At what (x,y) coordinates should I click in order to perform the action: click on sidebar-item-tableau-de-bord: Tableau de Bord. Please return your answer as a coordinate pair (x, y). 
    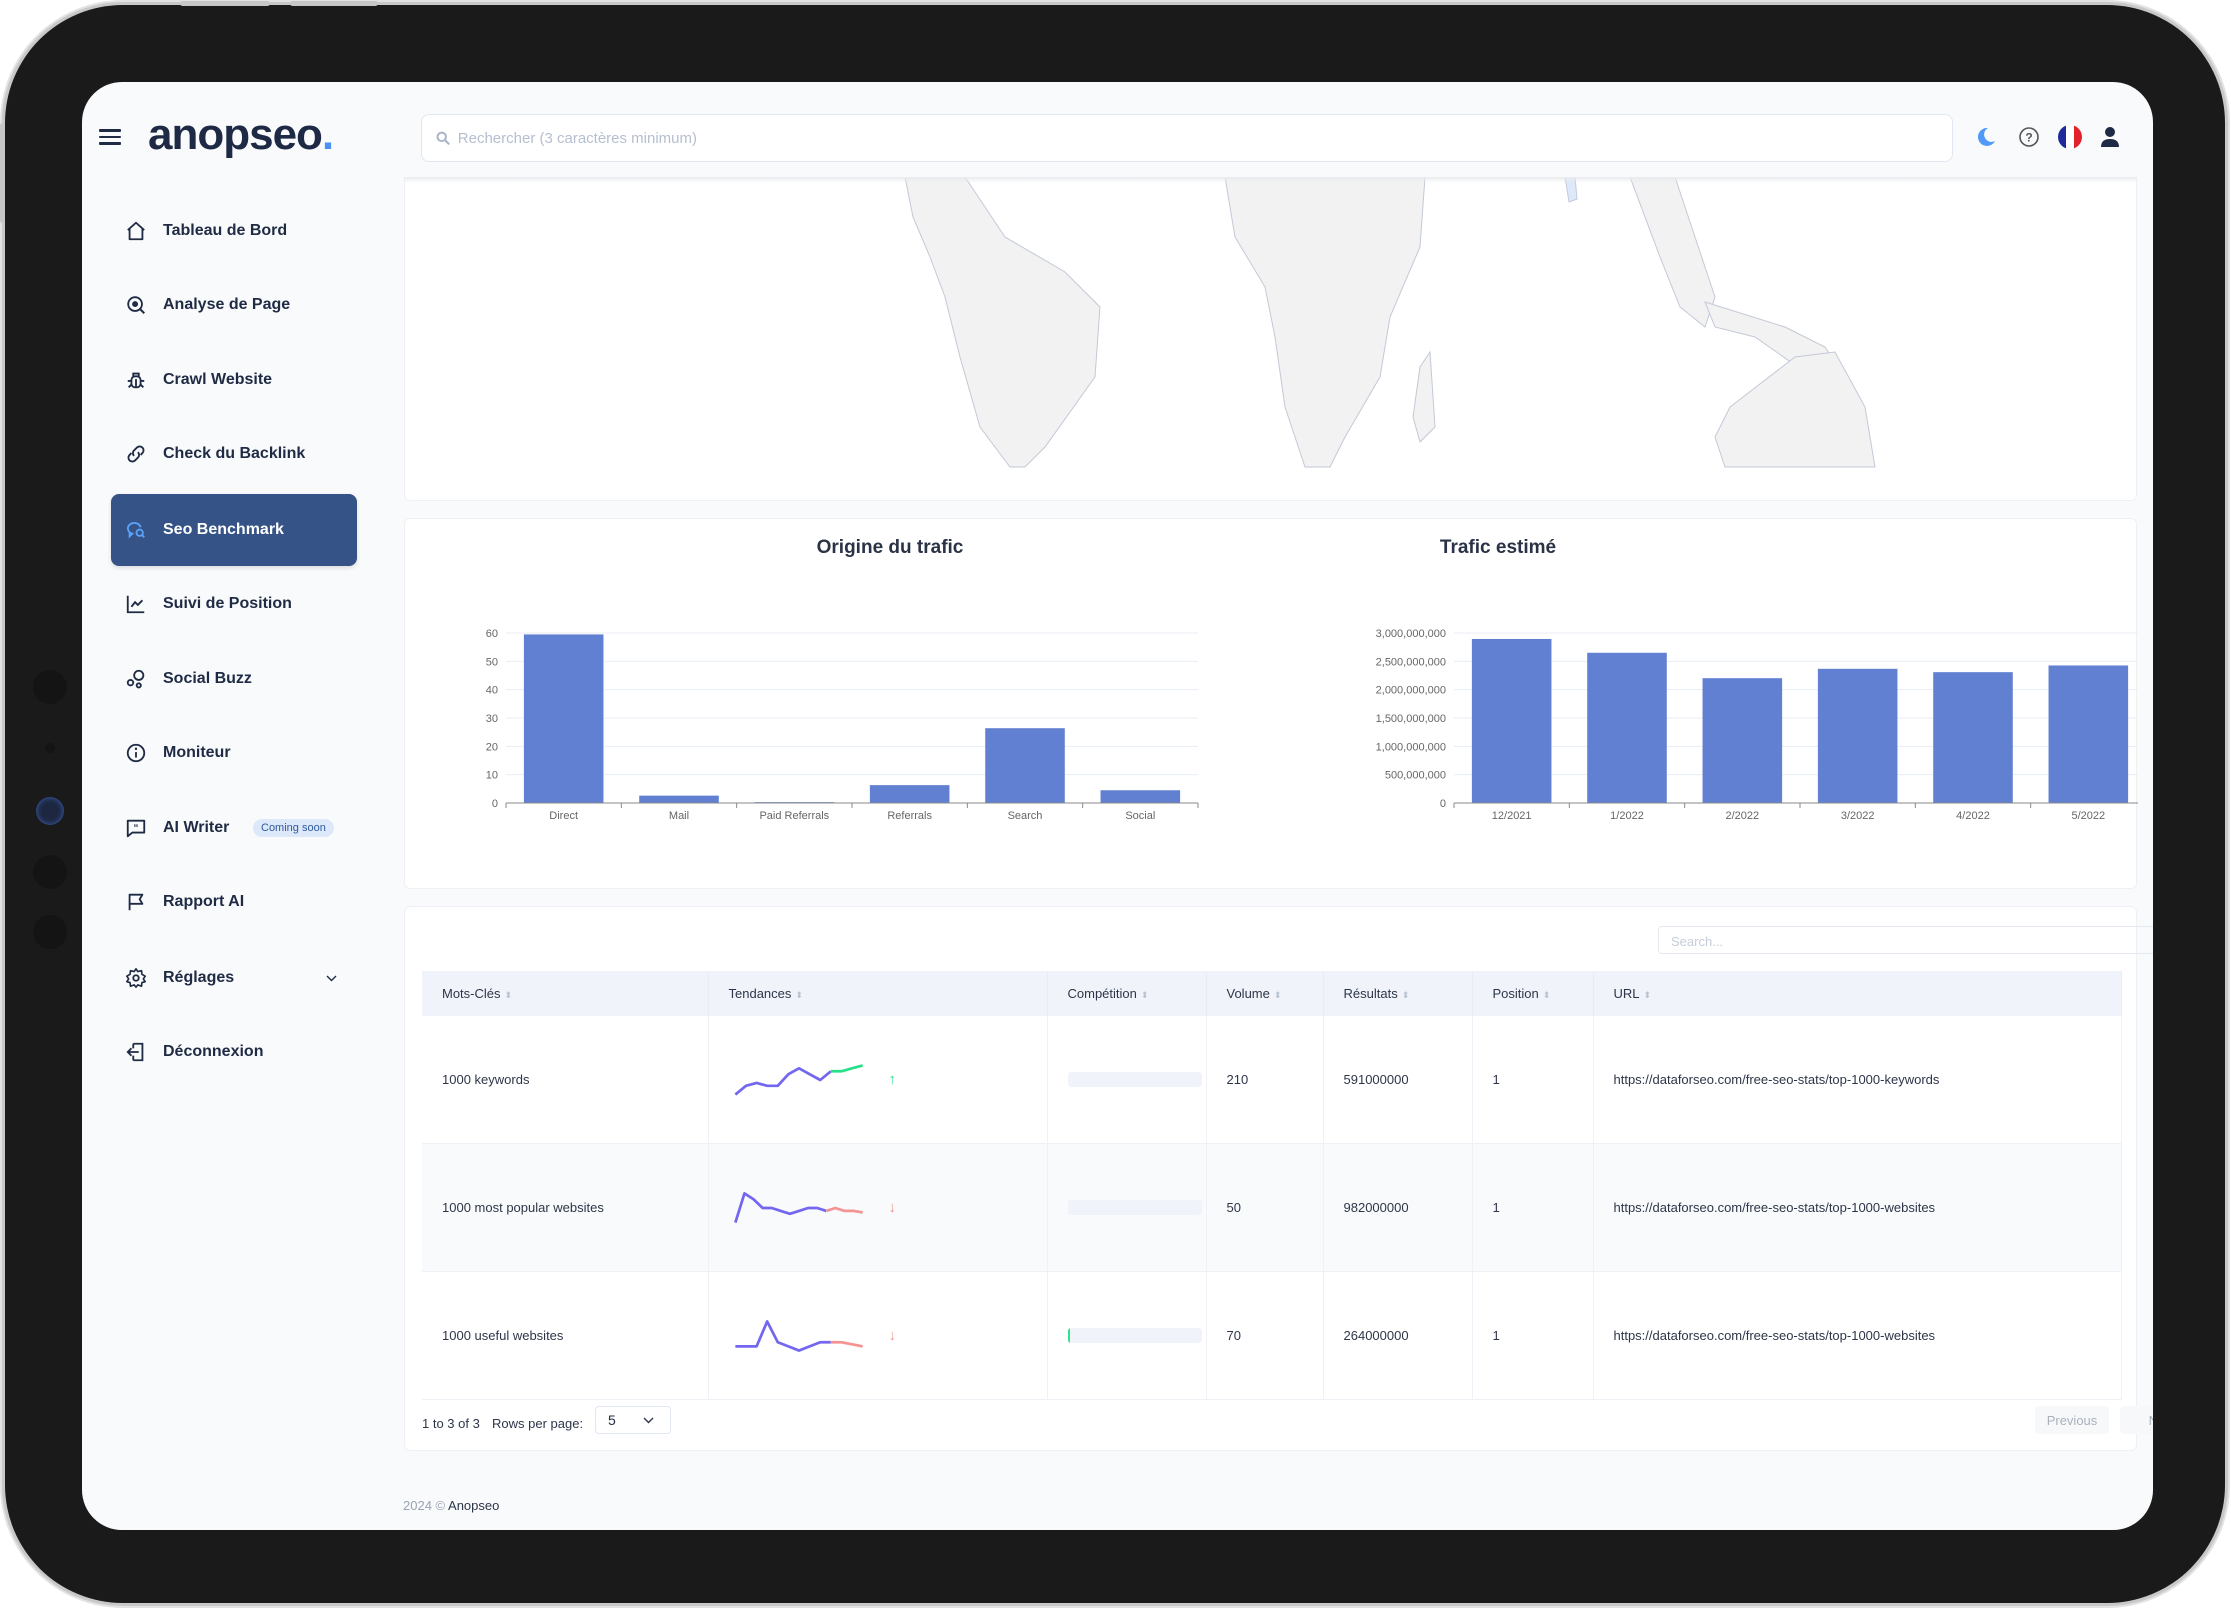
    Looking at the image, I should click on (234, 231).